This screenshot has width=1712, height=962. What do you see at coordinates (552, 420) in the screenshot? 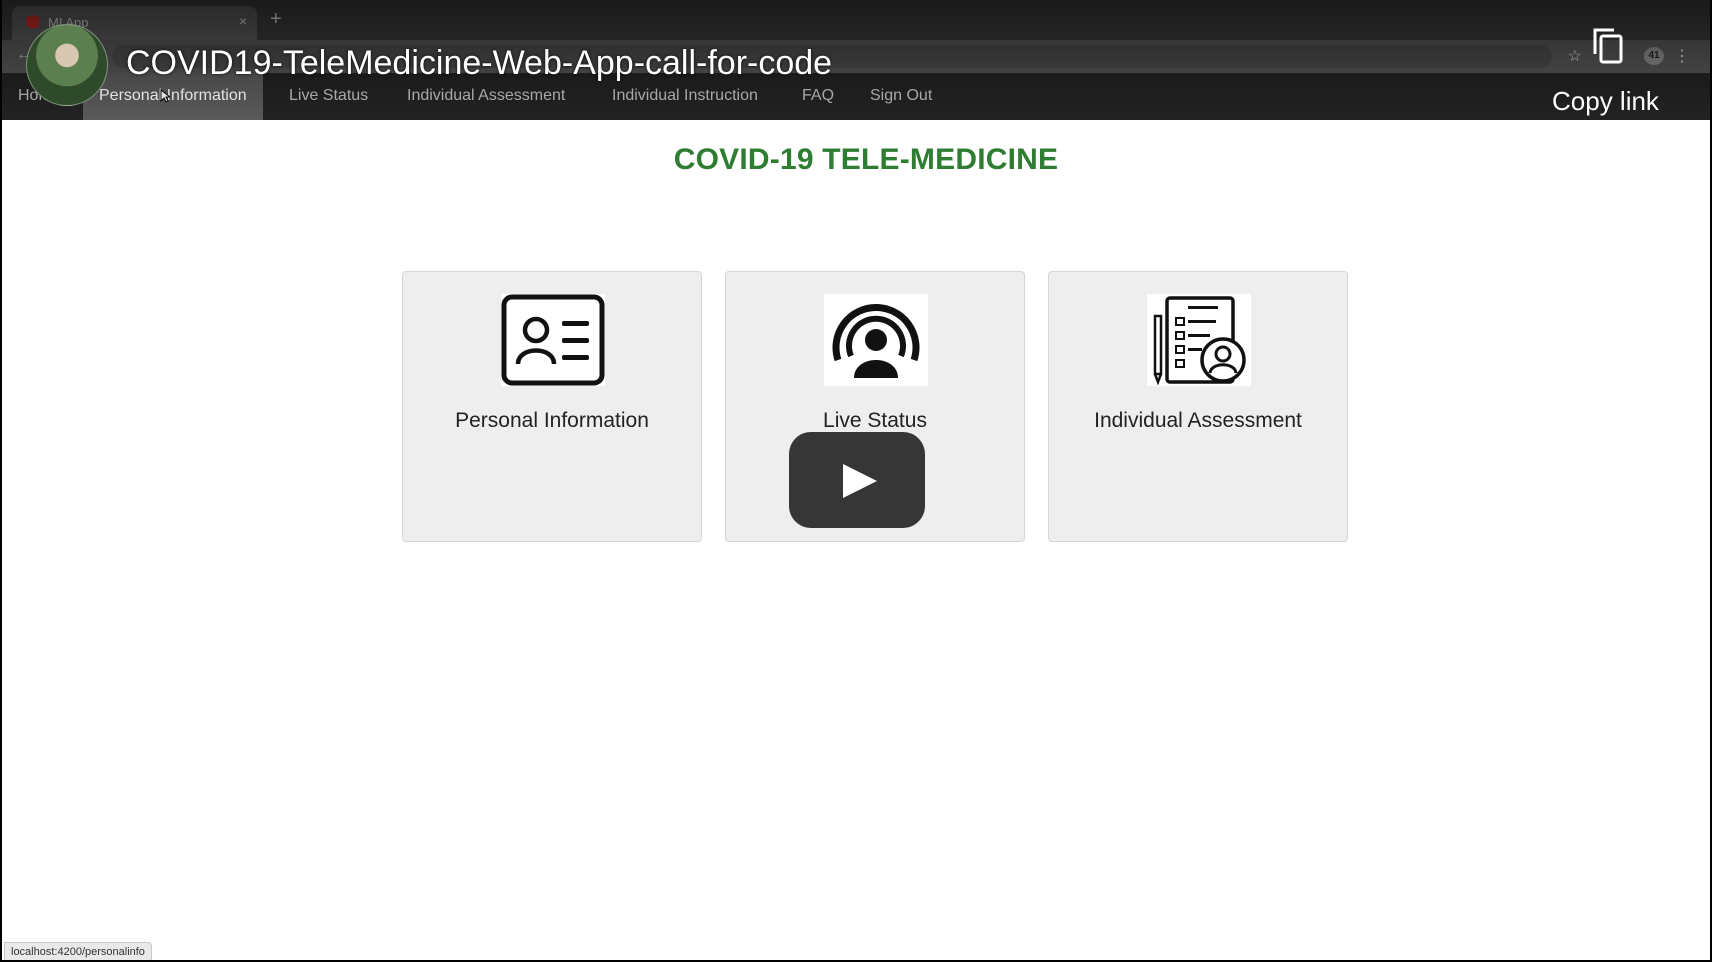
I see `card-label-personal-information: Personal Information` at bounding box center [552, 420].